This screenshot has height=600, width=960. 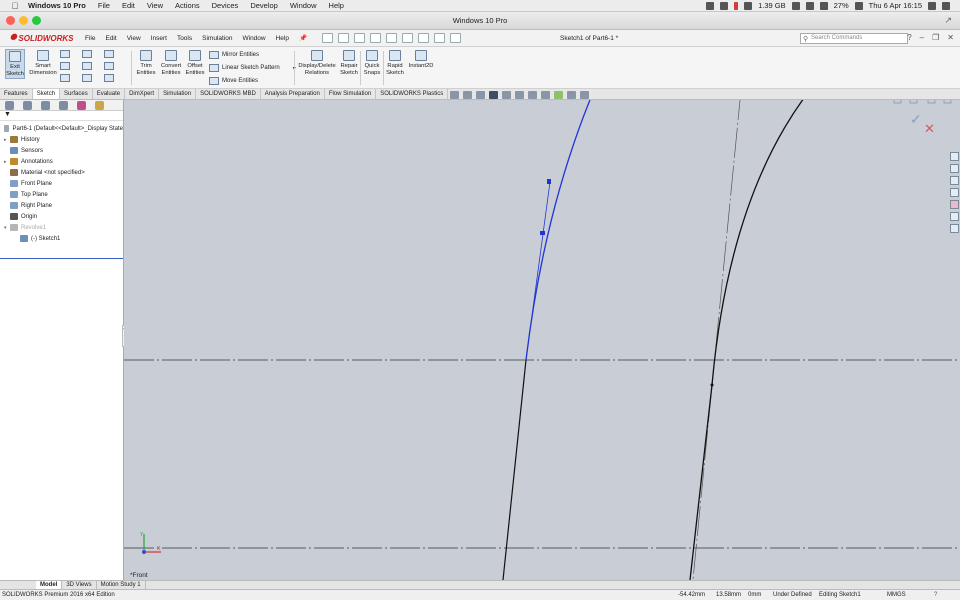 What do you see at coordinates (493, 94) in the screenshot?
I see `section-view-icon` at bounding box center [493, 94].